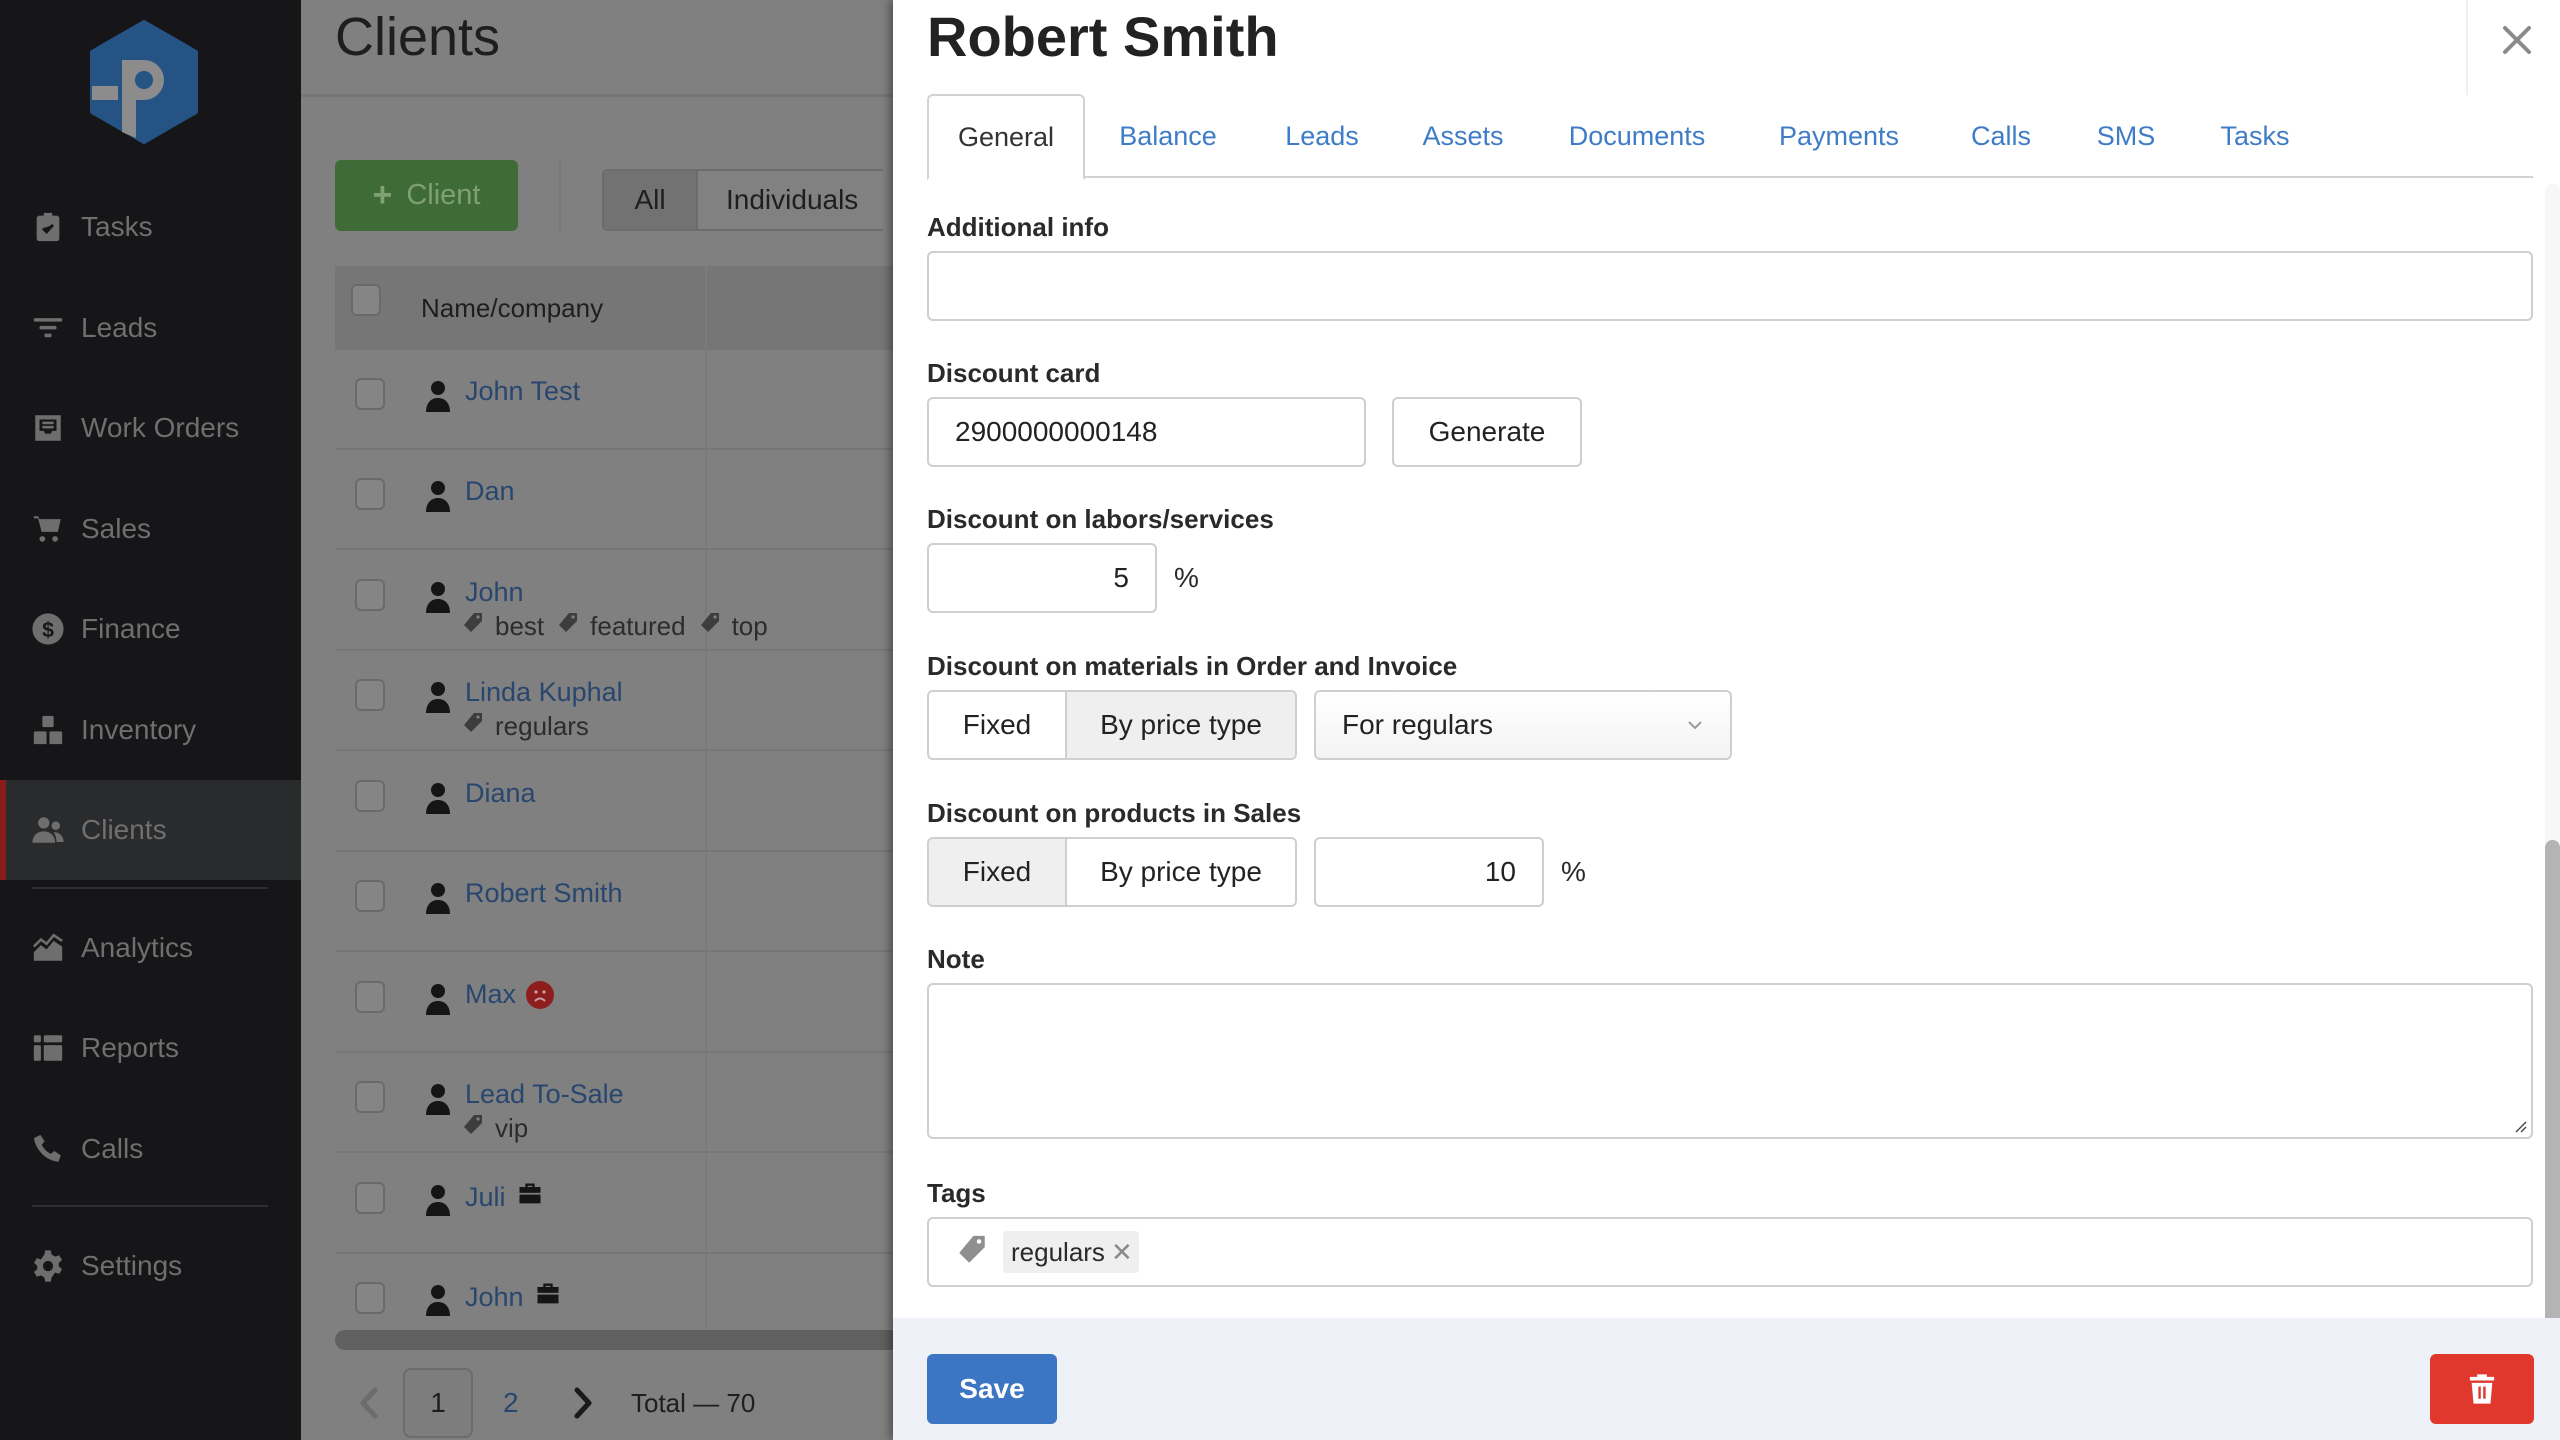 This screenshot has width=2560, height=1440. What do you see at coordinates (1730, 286) in the screenshot?
I see `additional-info-input` at bounding box center [1730, 286].